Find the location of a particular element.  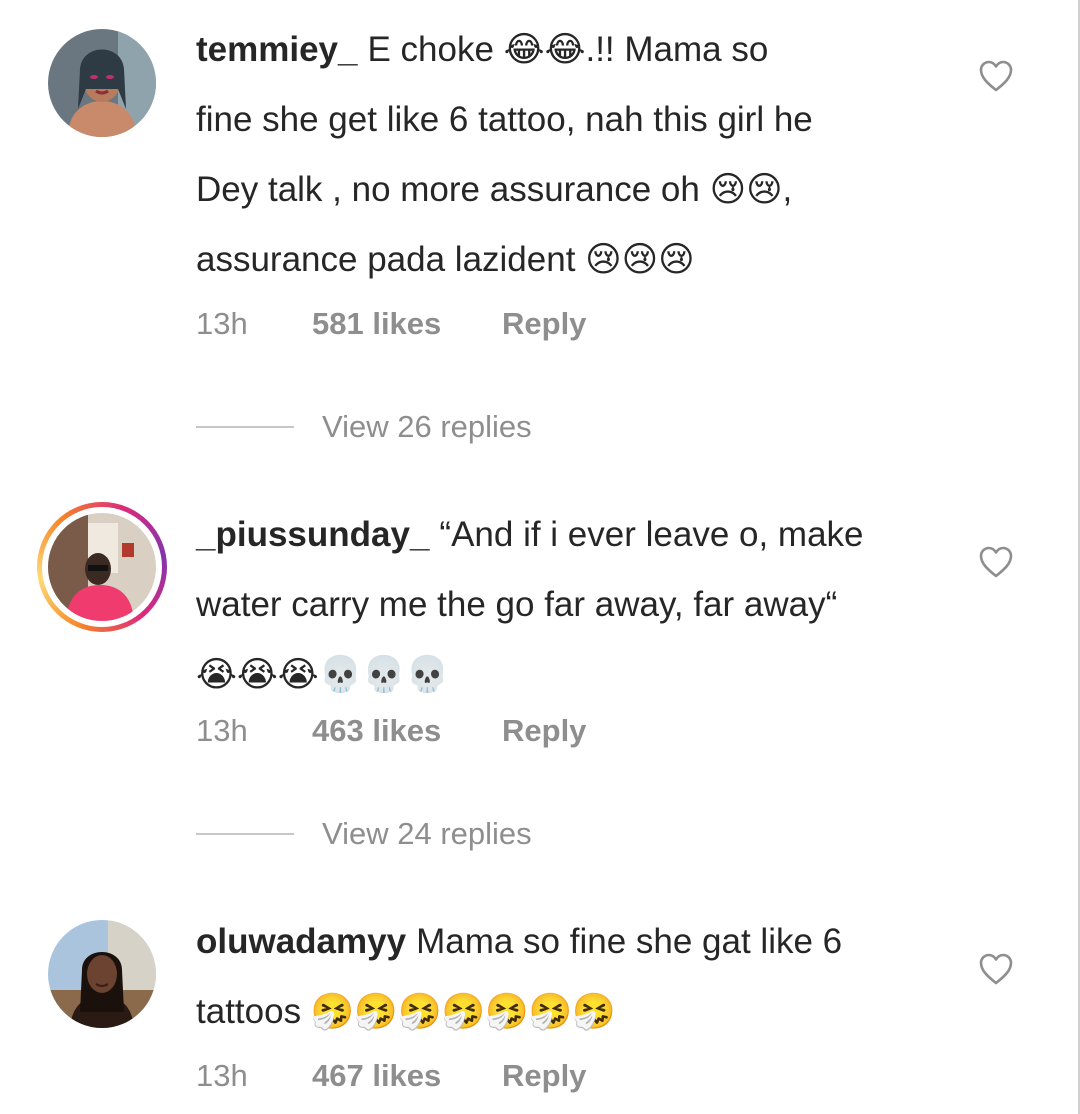

comment-line-text: “And if i ever leave o, make is located at coordinates (651, 534).